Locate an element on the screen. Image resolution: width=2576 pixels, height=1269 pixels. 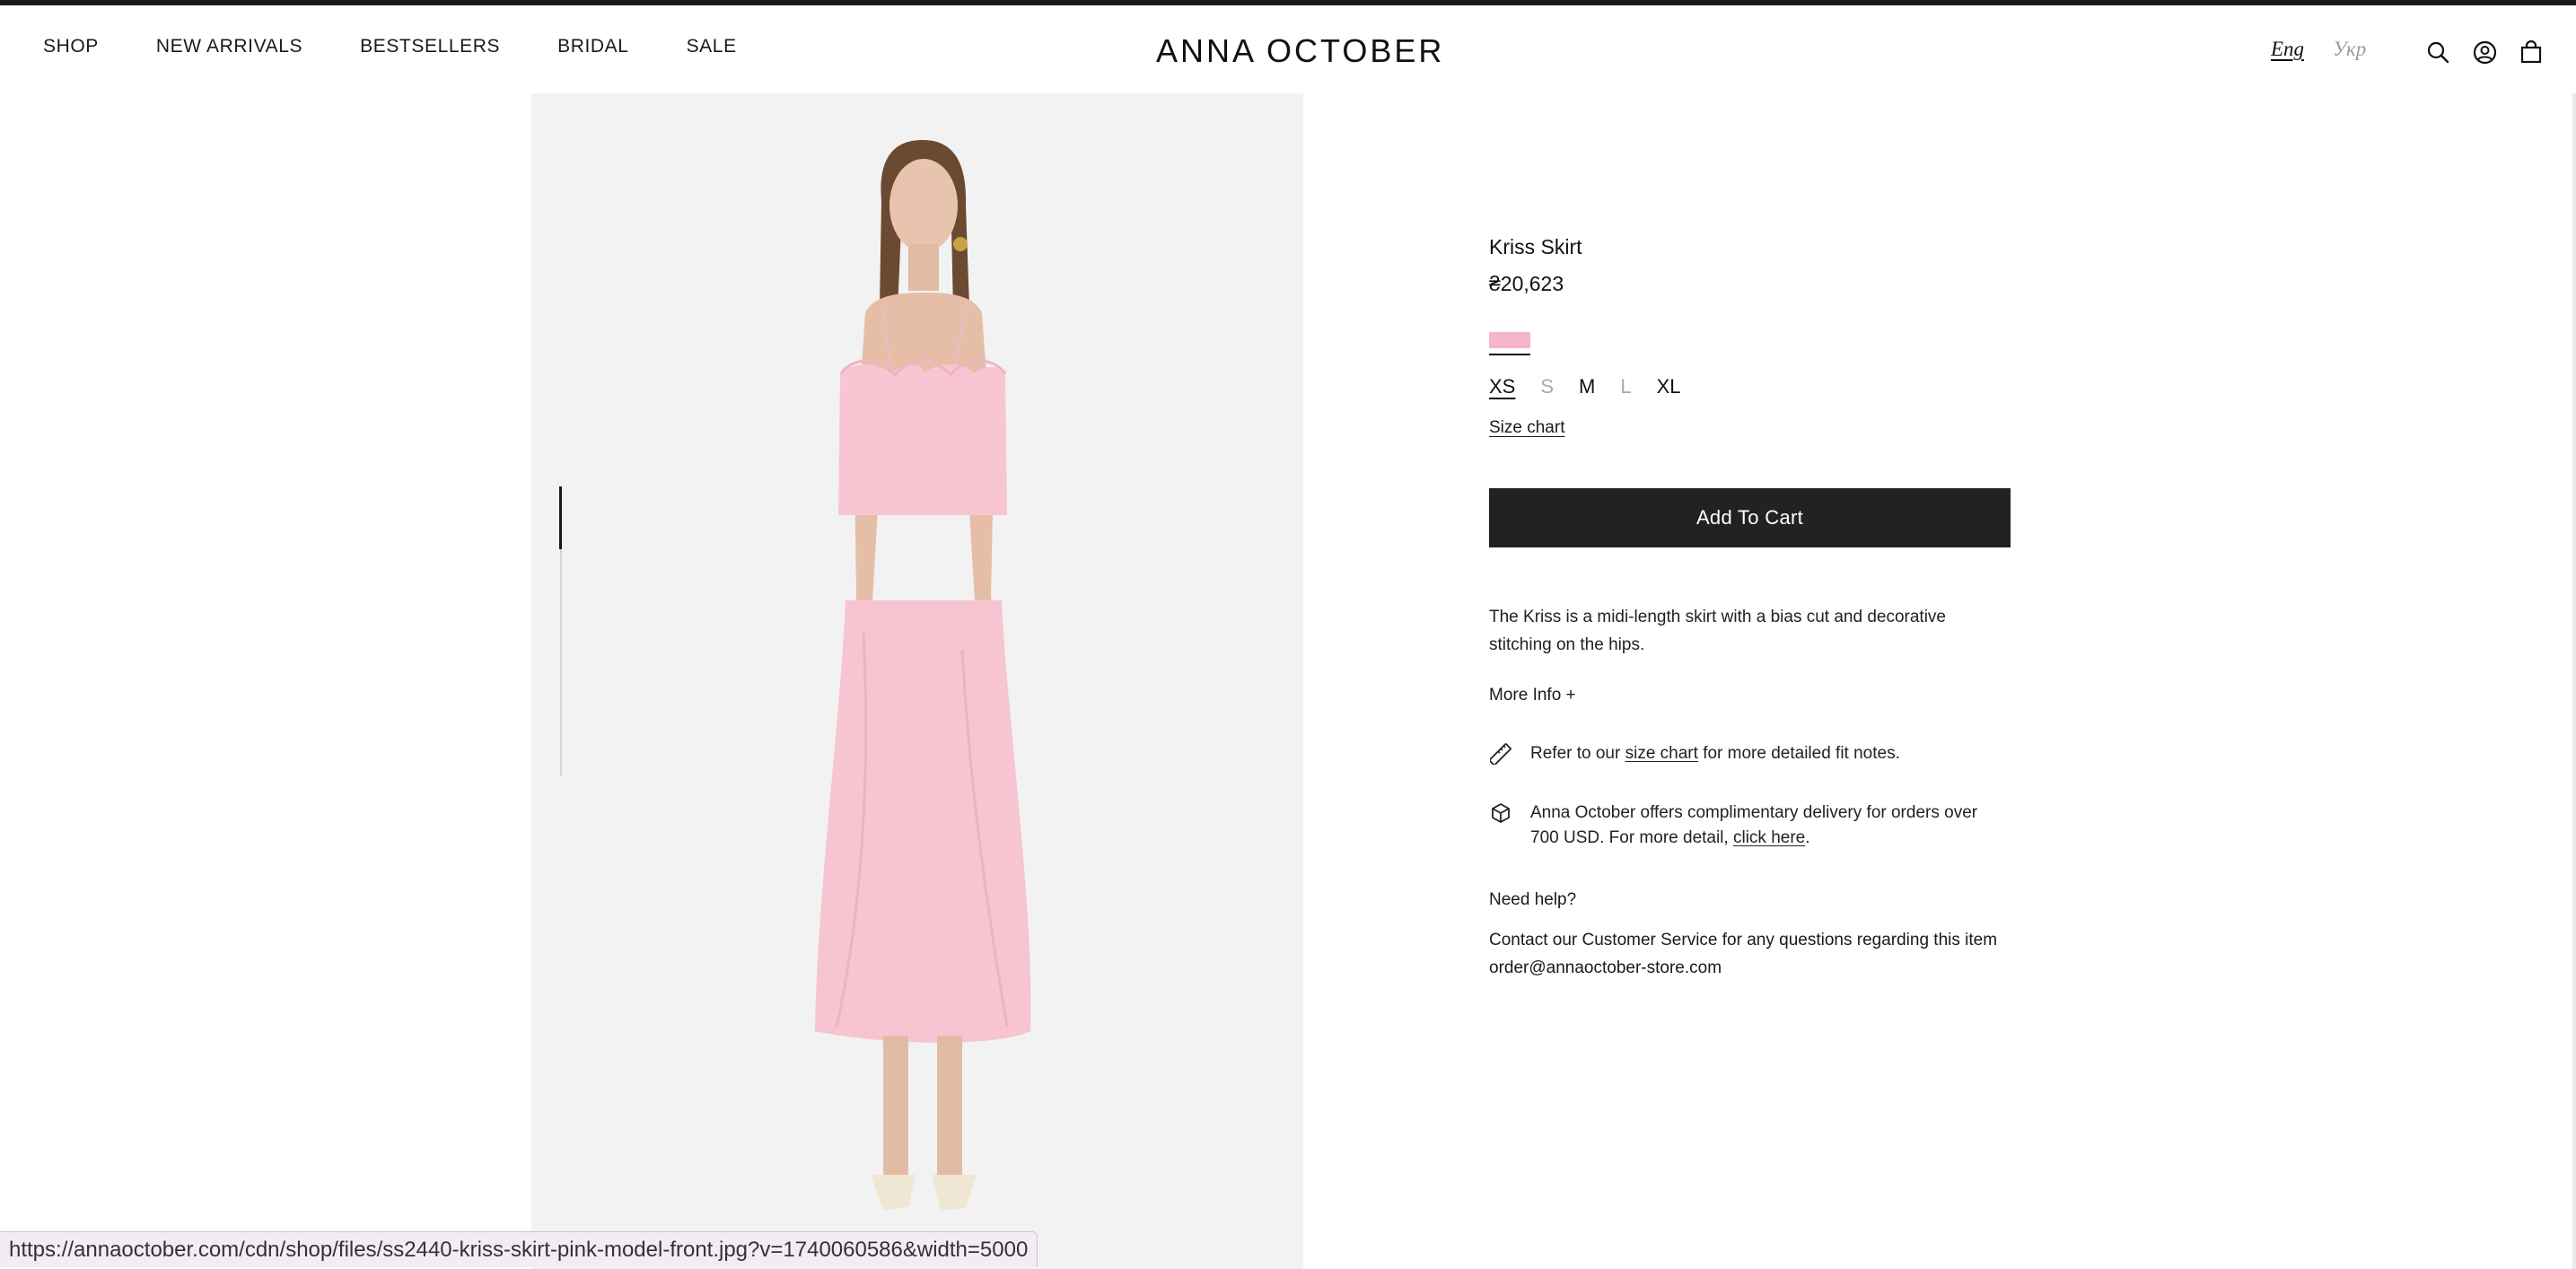
header-icons is located at coordinates (2484, 52).